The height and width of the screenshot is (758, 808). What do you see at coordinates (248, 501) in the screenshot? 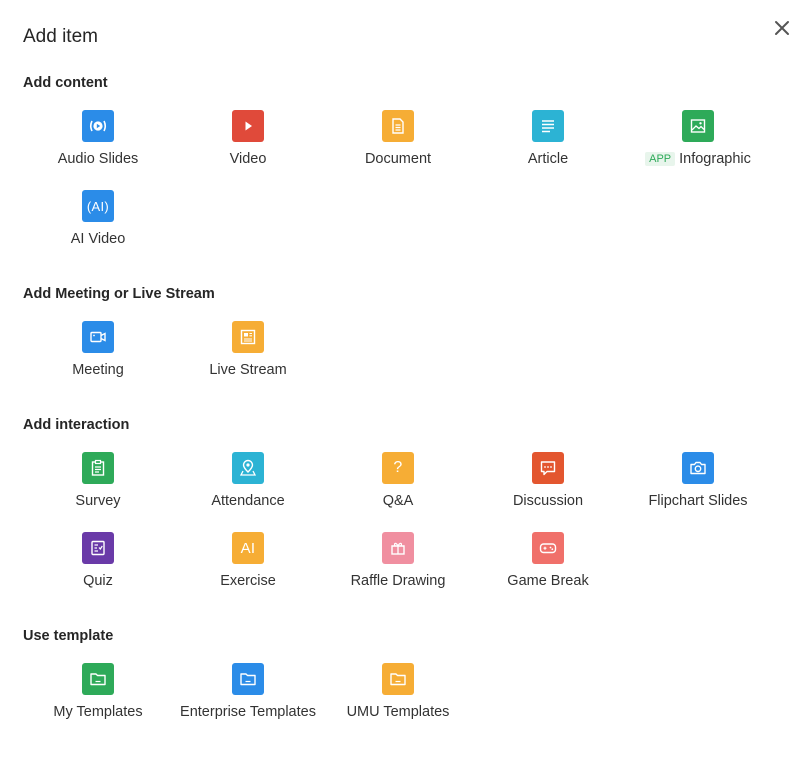
I see `tile-label: Attendance` at bounding box center [248, 501].